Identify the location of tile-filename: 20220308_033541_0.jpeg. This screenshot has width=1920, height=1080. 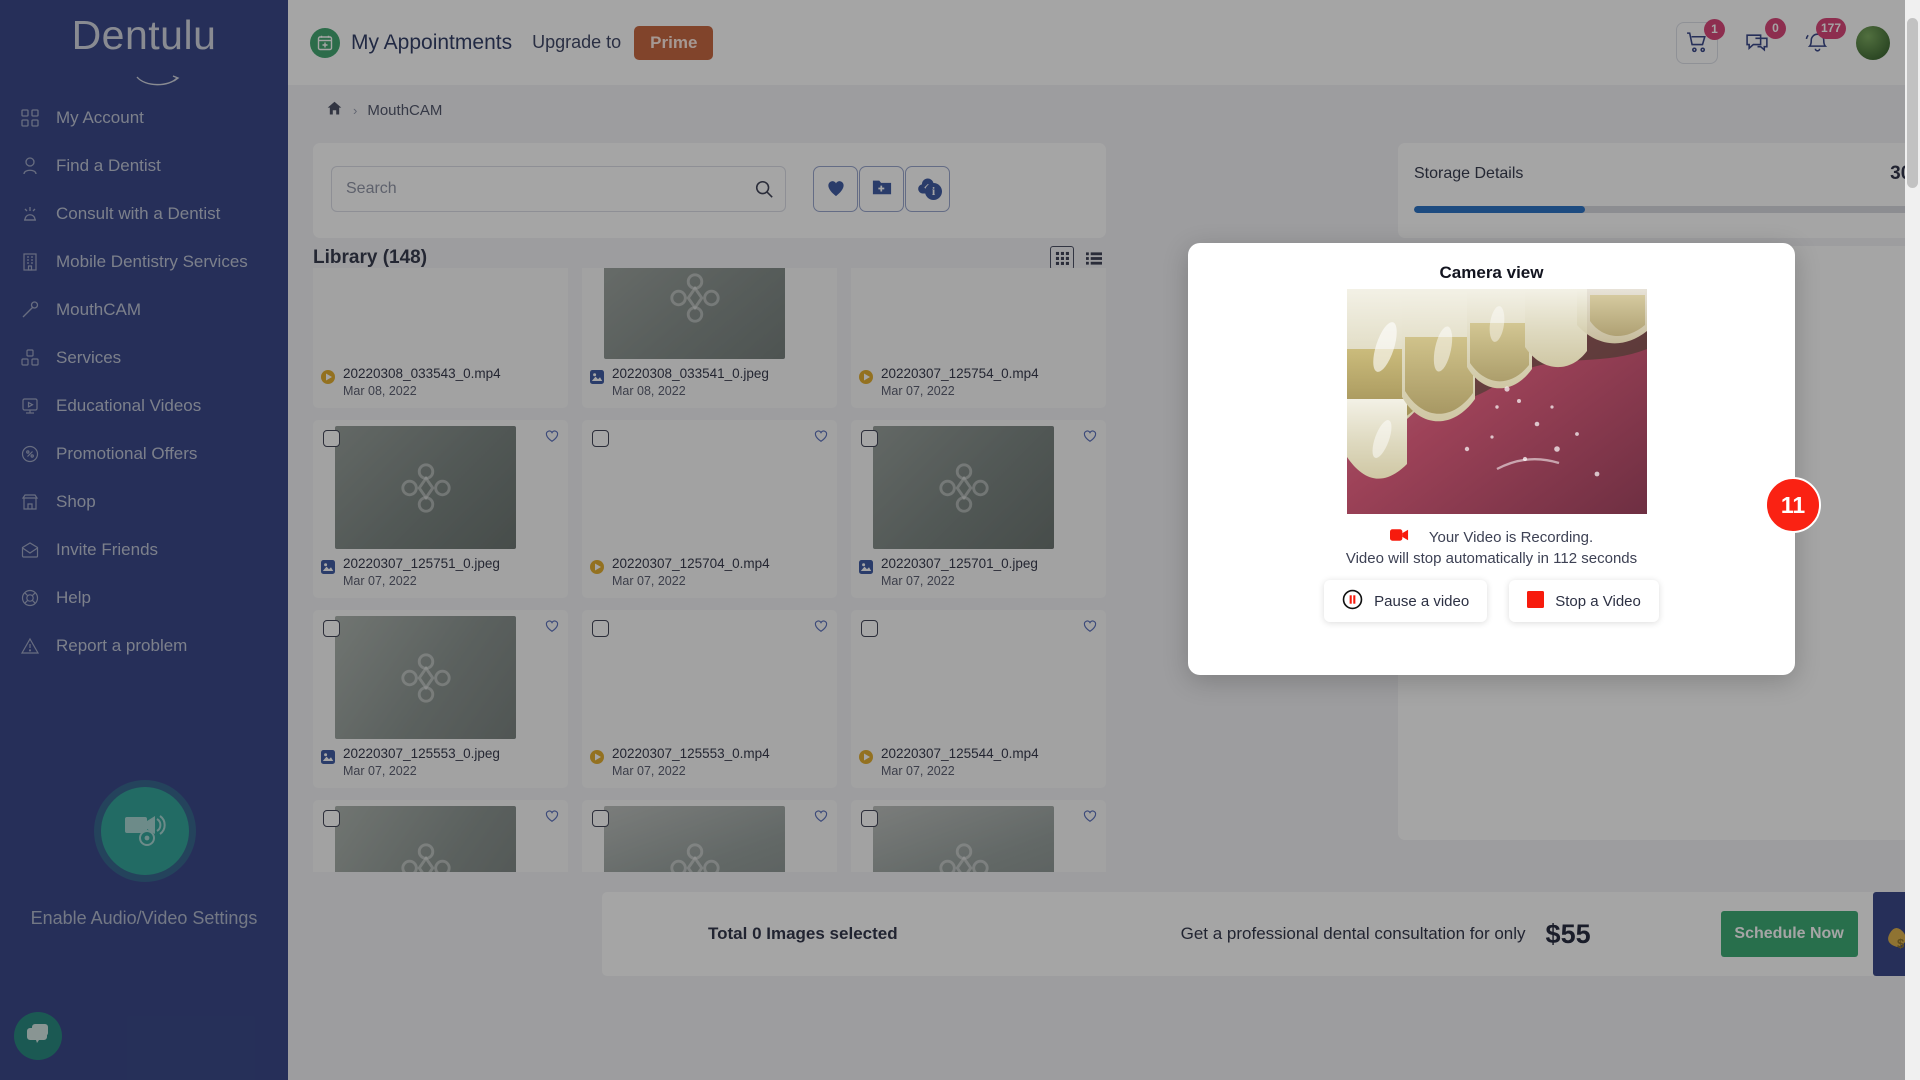
(690, 374).